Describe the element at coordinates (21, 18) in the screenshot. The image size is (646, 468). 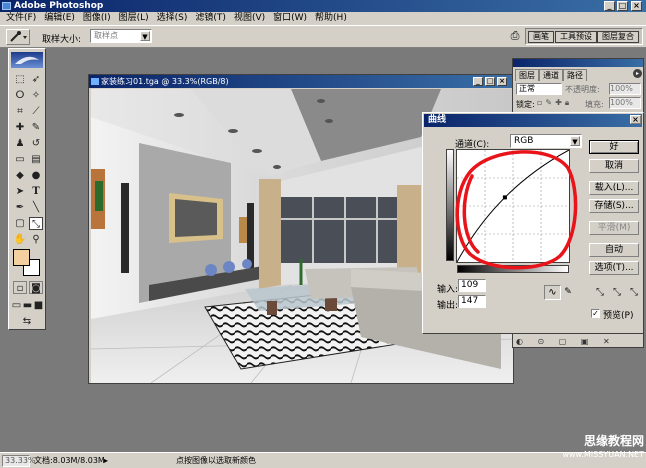
I see `menu-file: 文件(F)` at that location.